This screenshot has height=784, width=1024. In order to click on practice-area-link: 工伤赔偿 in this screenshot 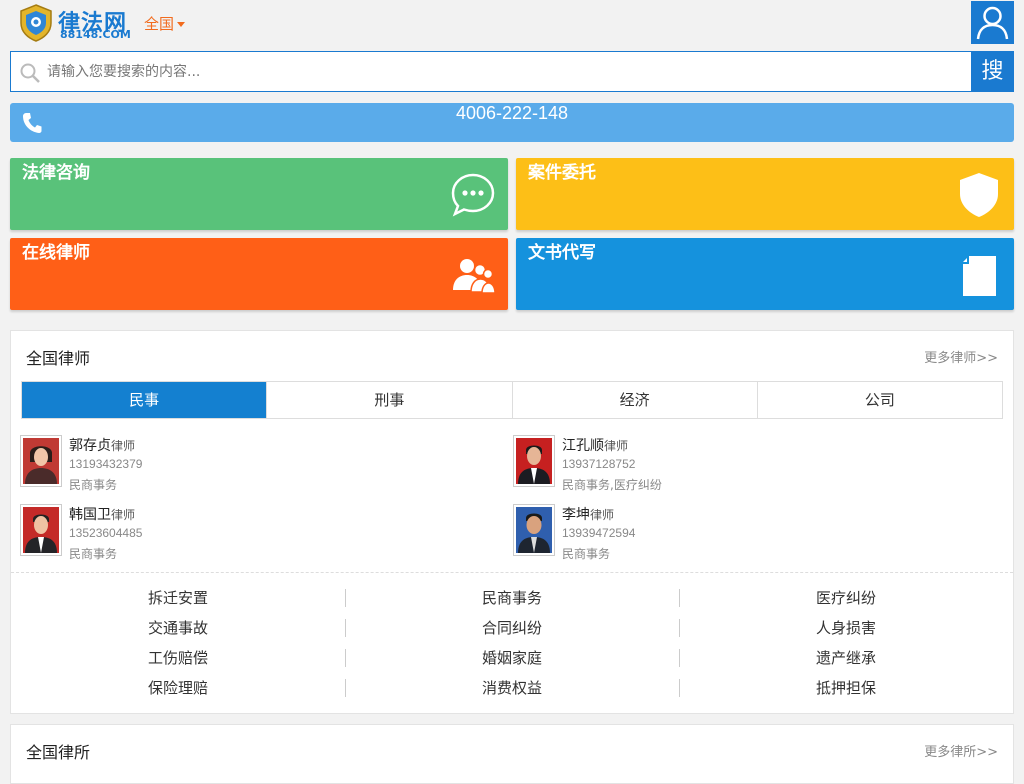, I will do `click(178, 658)`.